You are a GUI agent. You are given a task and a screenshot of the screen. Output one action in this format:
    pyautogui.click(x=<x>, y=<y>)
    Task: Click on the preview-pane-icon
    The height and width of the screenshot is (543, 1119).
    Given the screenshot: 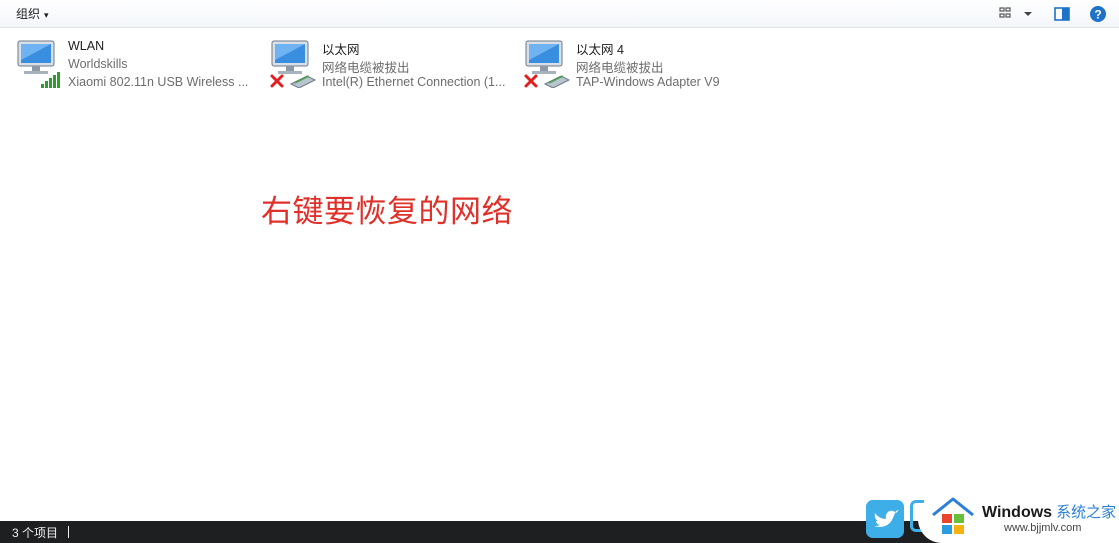 What is the action you would take?
    pyautogui.click(x=1062, y=14)
    